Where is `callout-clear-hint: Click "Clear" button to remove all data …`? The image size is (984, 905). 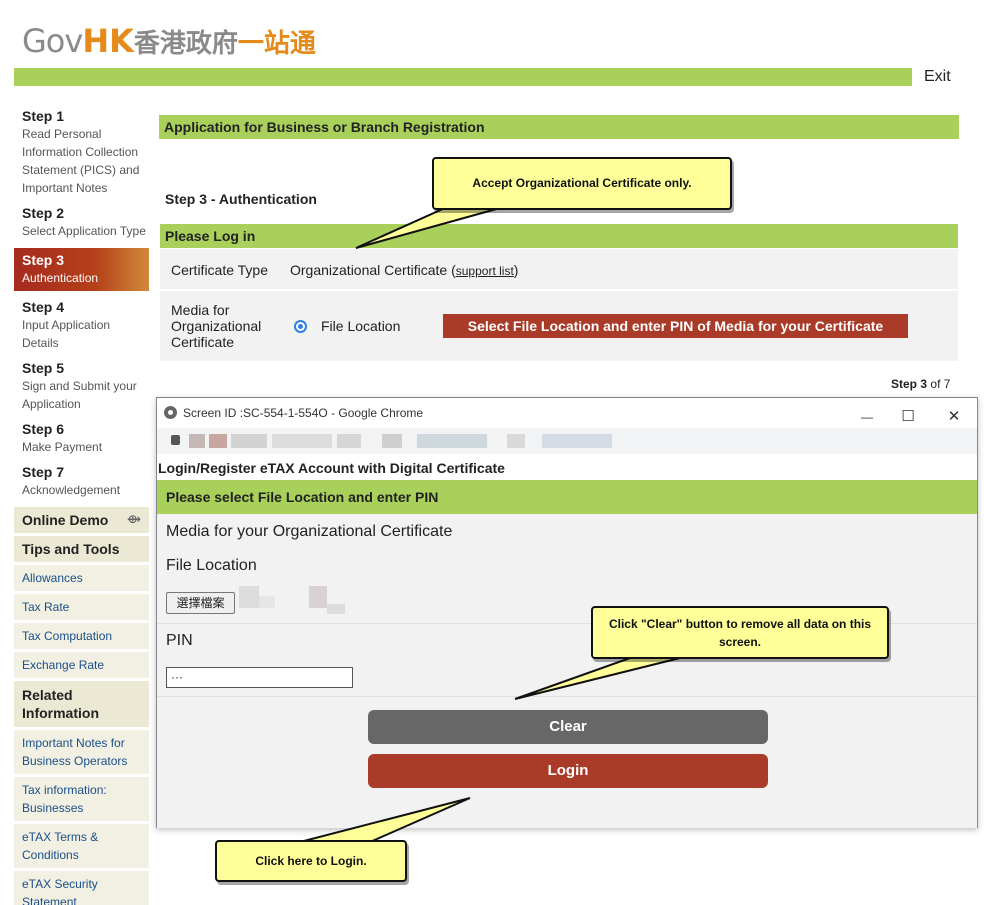 callout-clear-hint: Click "Clear" button to remove all data … is located at coordinates (740, 632).